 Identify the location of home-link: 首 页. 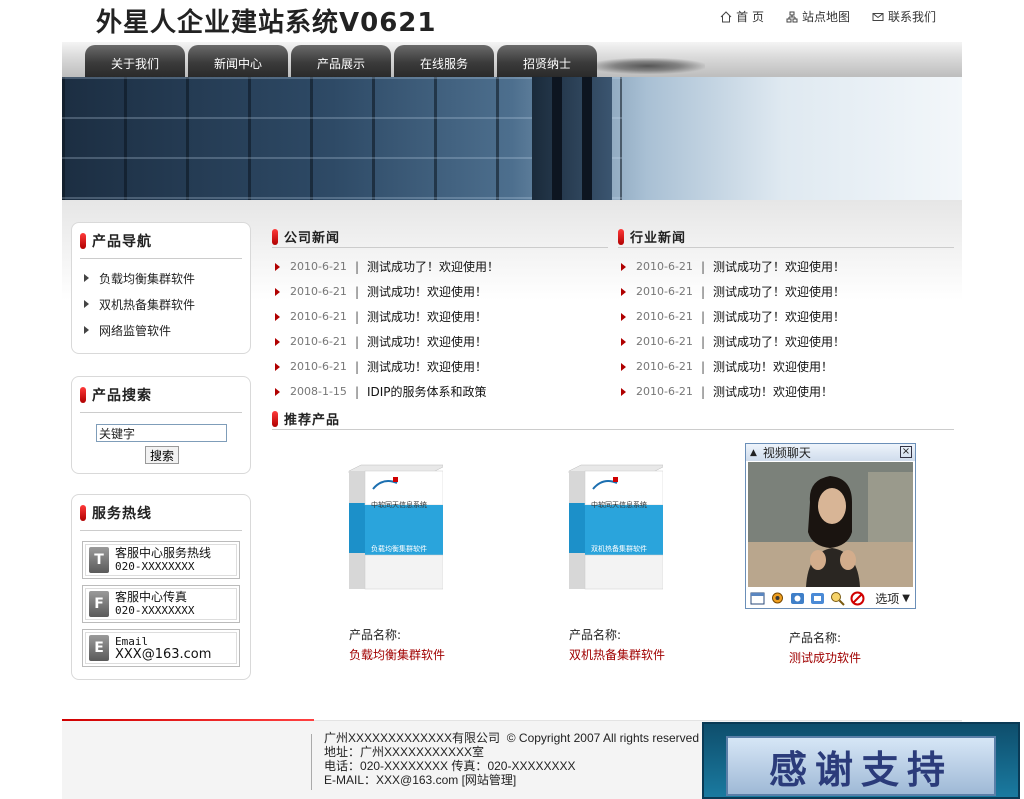
(742, 16).